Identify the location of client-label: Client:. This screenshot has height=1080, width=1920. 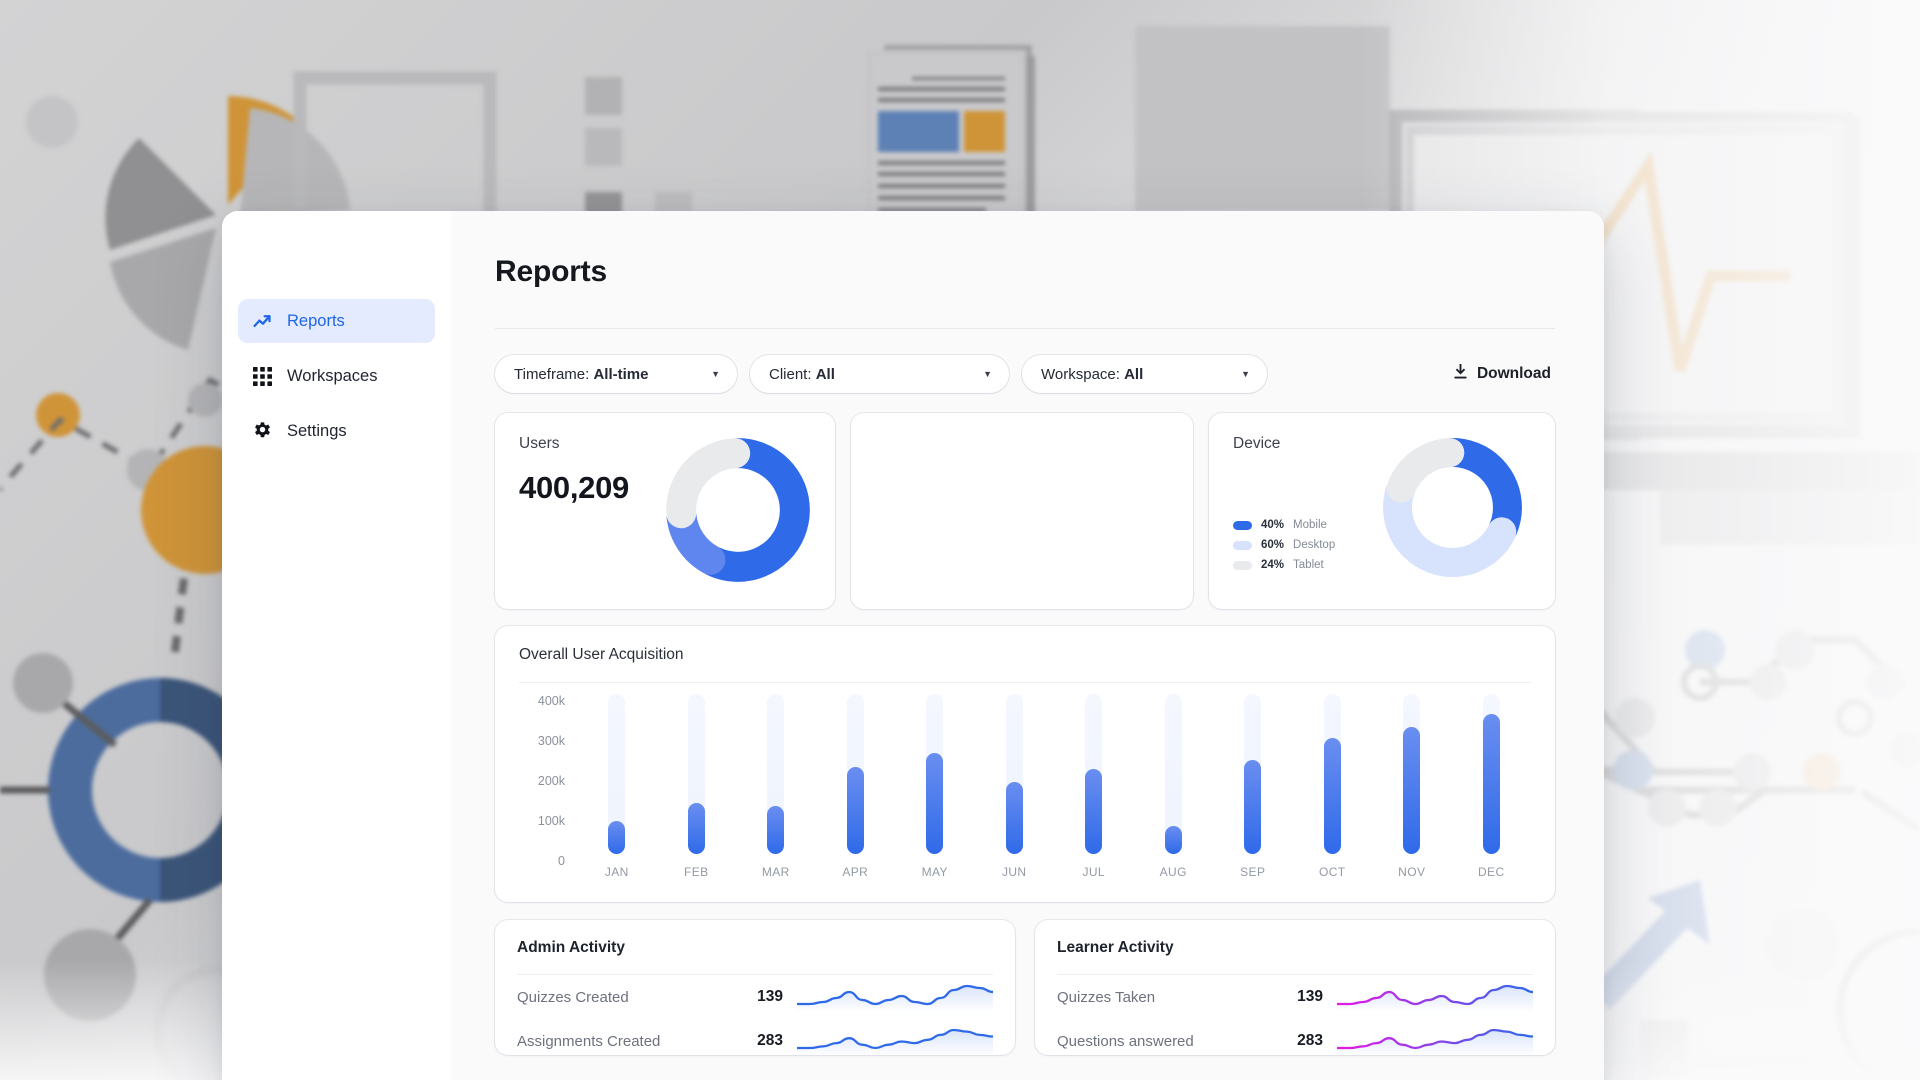
(790, 374).